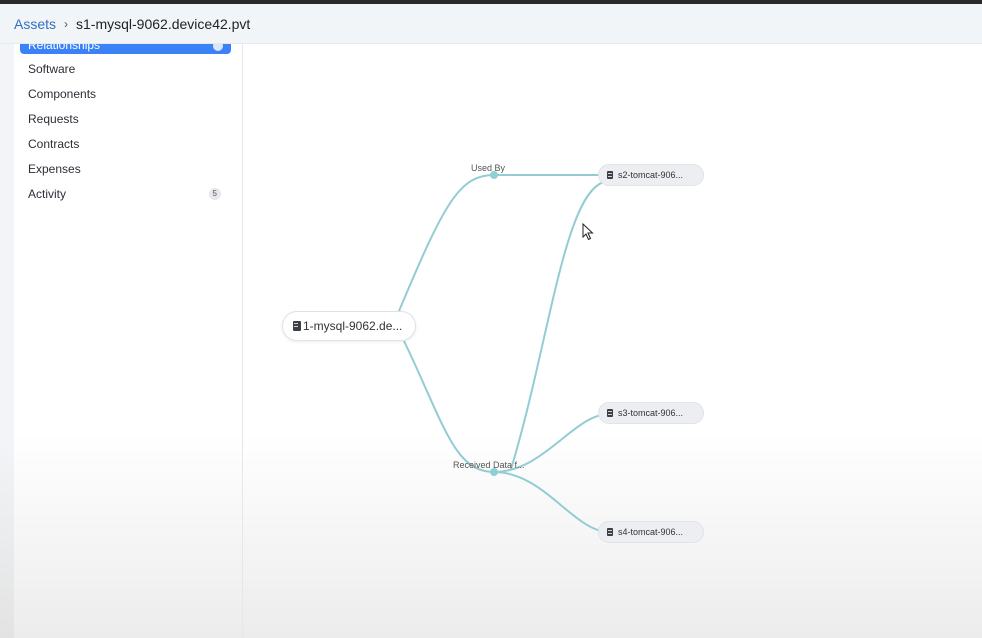  Describe the element at coordinates (47, 193) in the screenshot. I see `sidebar-item-label: Activity` at that location.